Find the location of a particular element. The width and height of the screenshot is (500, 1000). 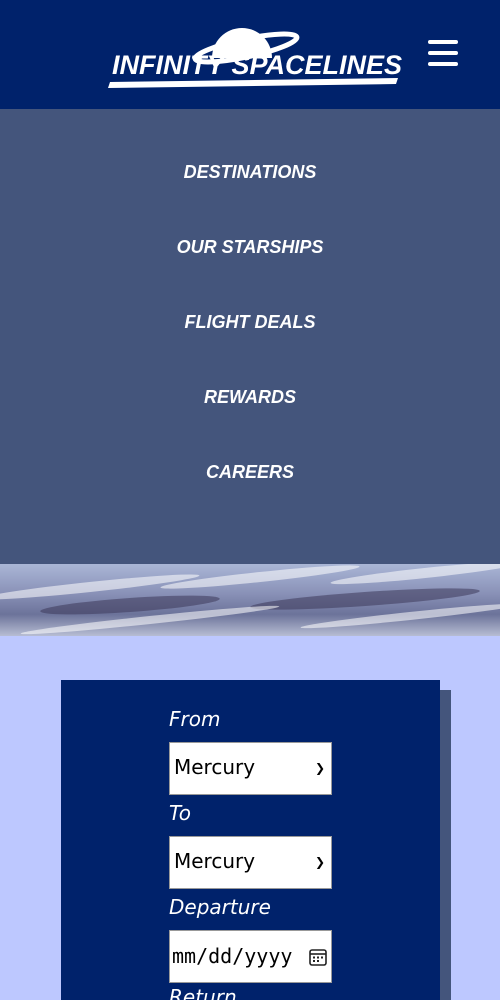

from-value: Mercury is located at coordinates (215, 767).